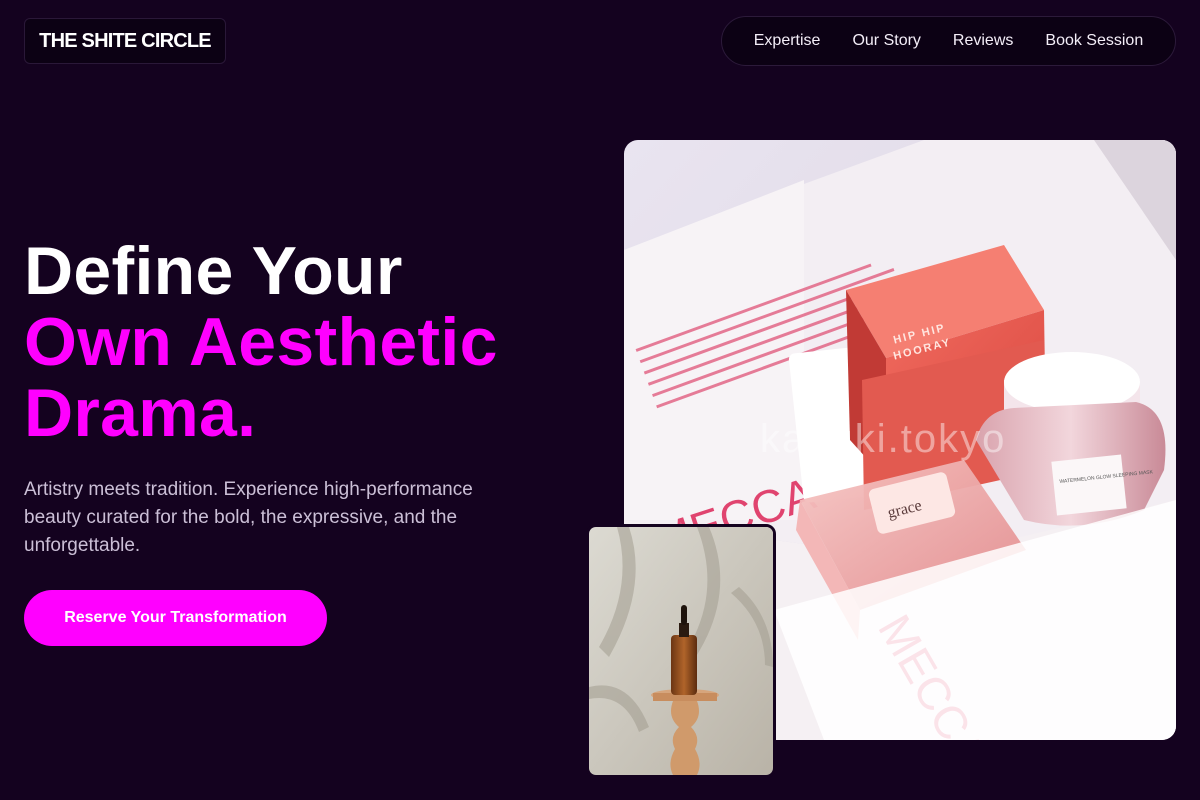 The height and width of the screenshot is (800, 1200). What do you see at coordinates (948, 41) in the screenshot?
I see `main-nav: Expertise Our Story Reviews Book Session` at bounding box center [948, 41].